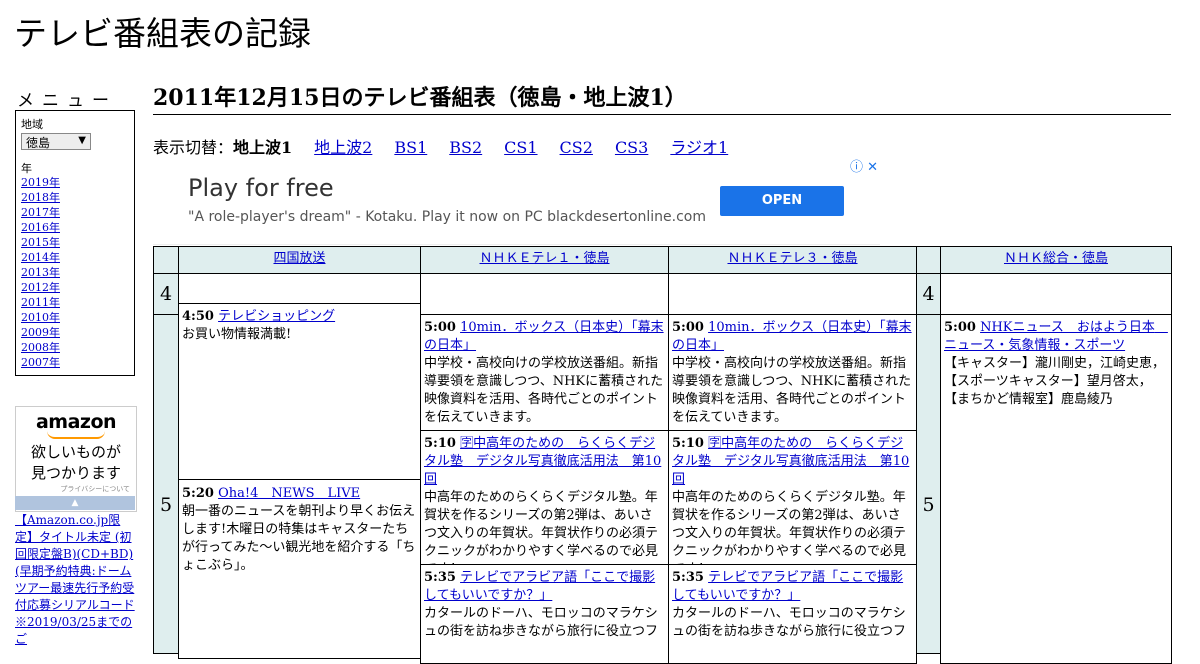 The image size is (1200, 664). Describe the element at coordinates (465, 147) in the screenshot. I see `switch-link: BS2` at that location.